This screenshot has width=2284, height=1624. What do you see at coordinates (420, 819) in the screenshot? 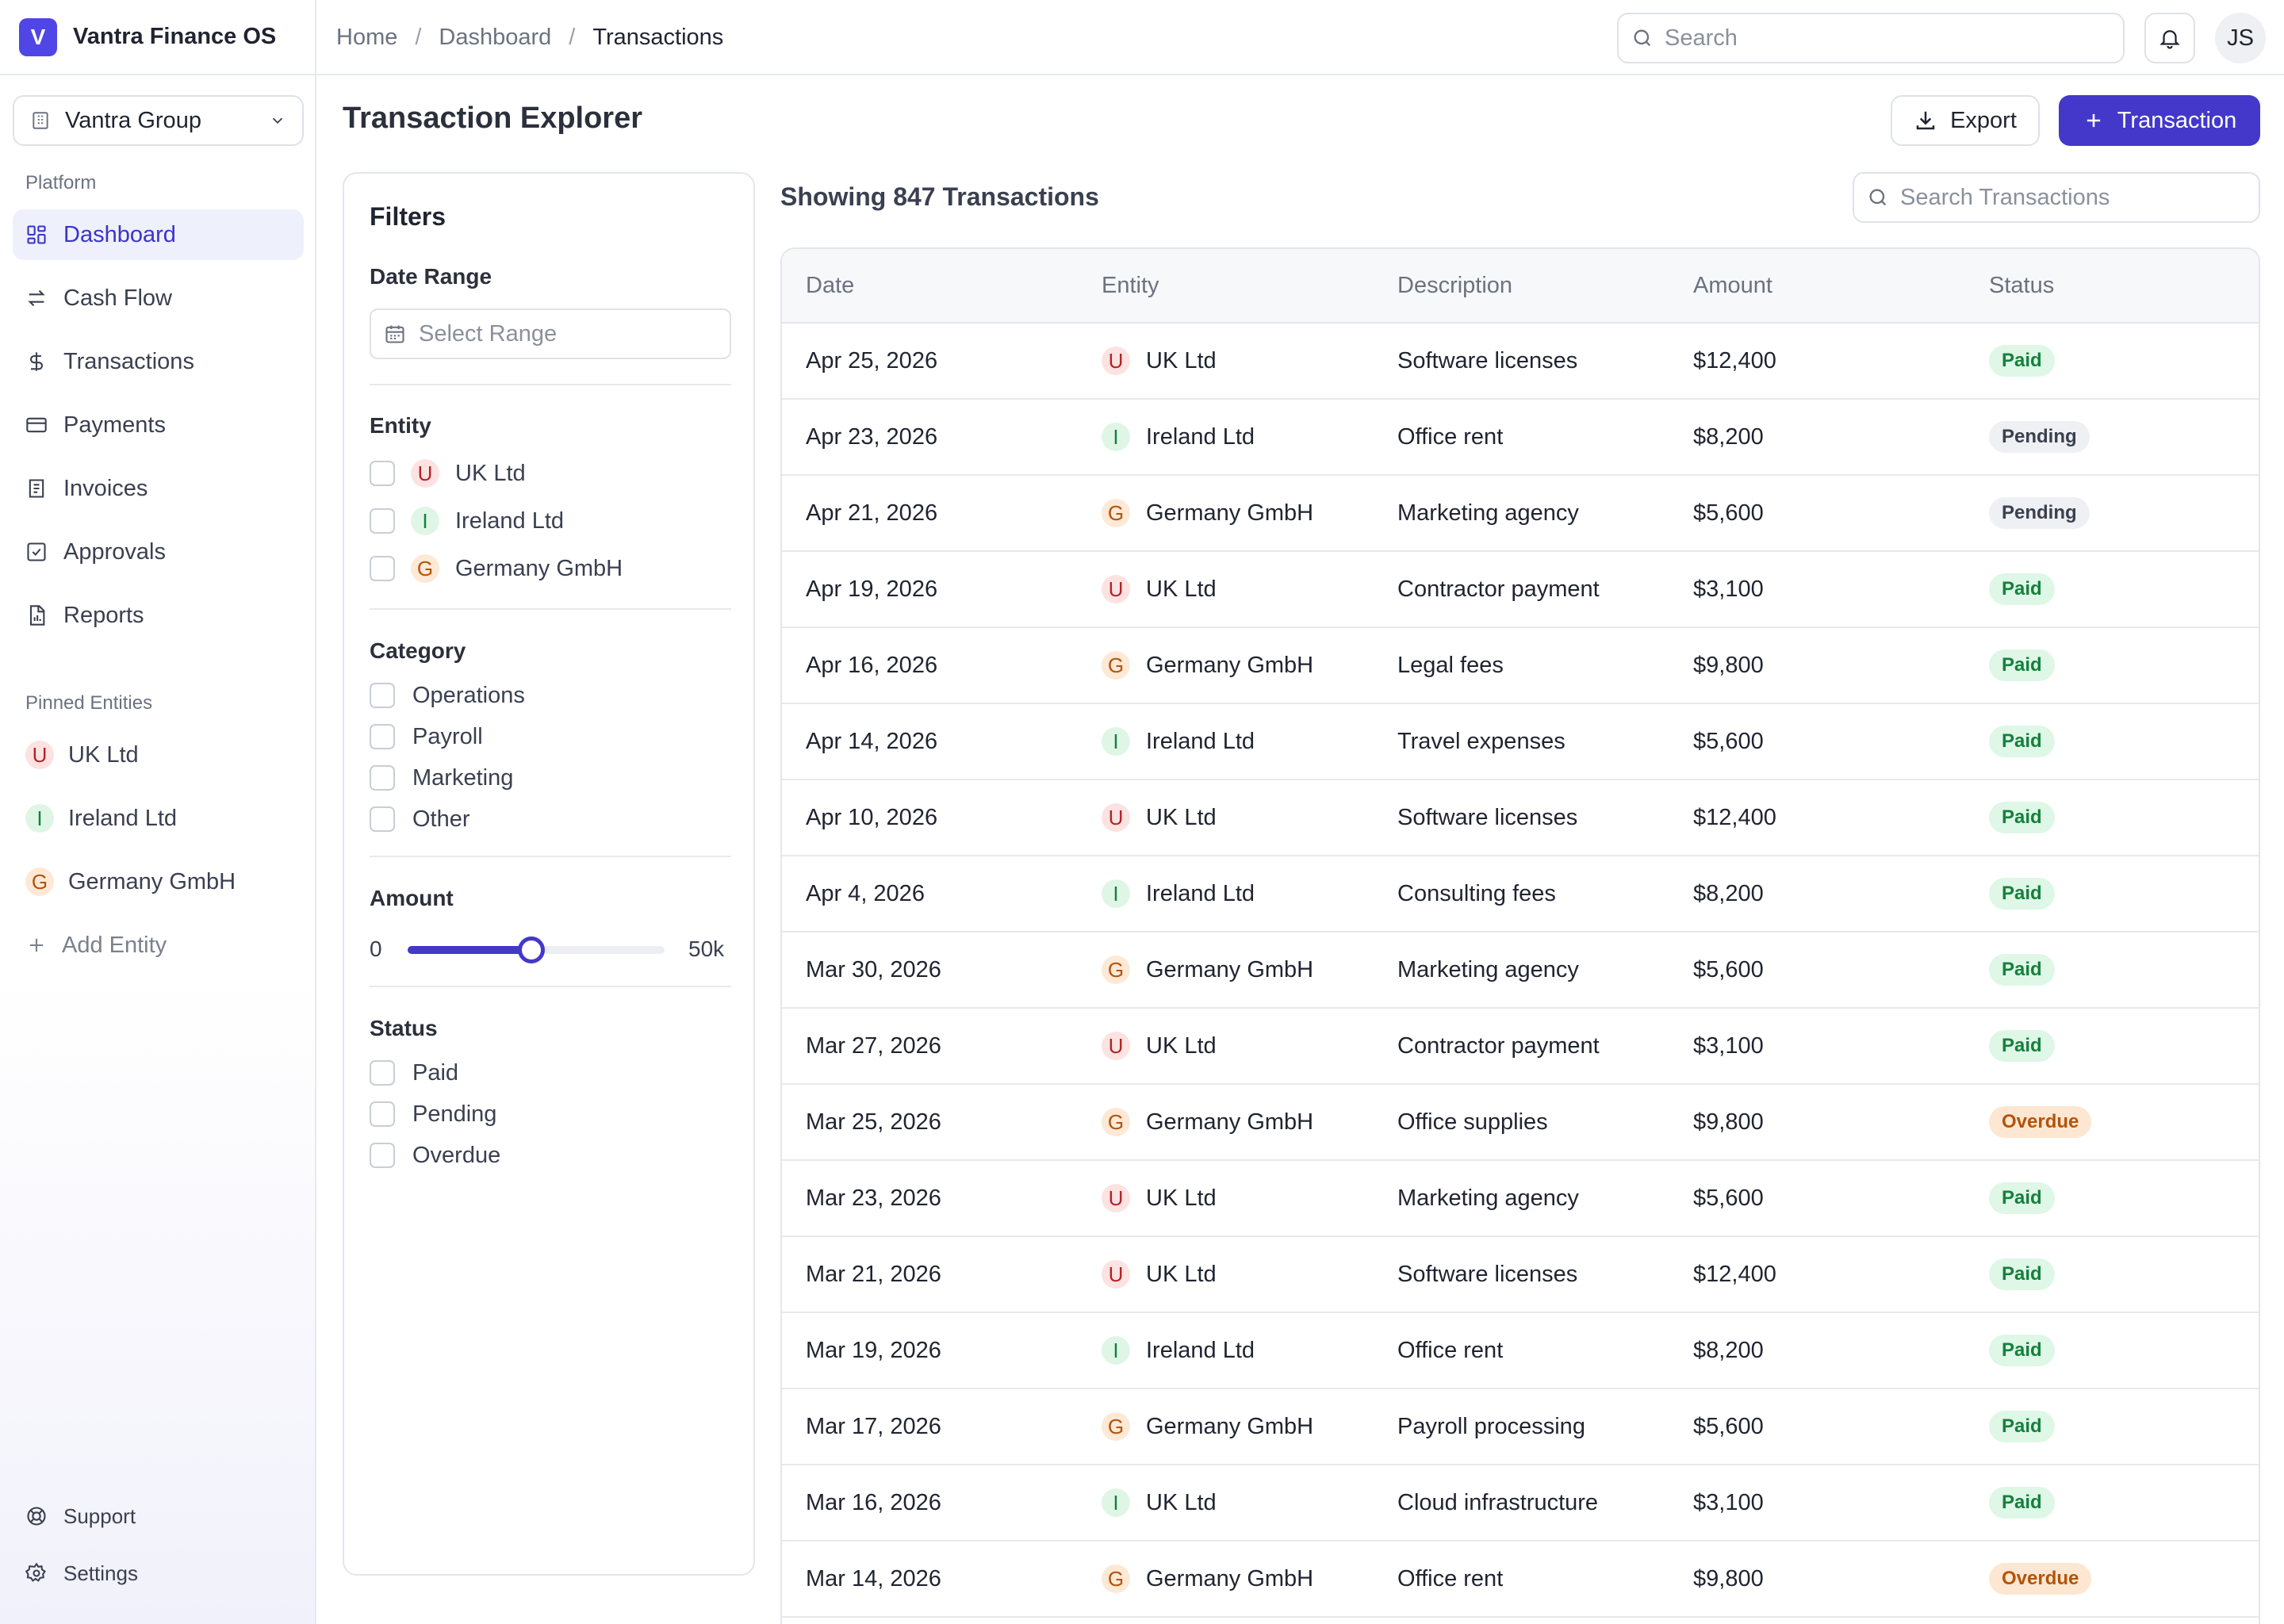
I see `category-option-other: Other` at bounding box center [420, 819].